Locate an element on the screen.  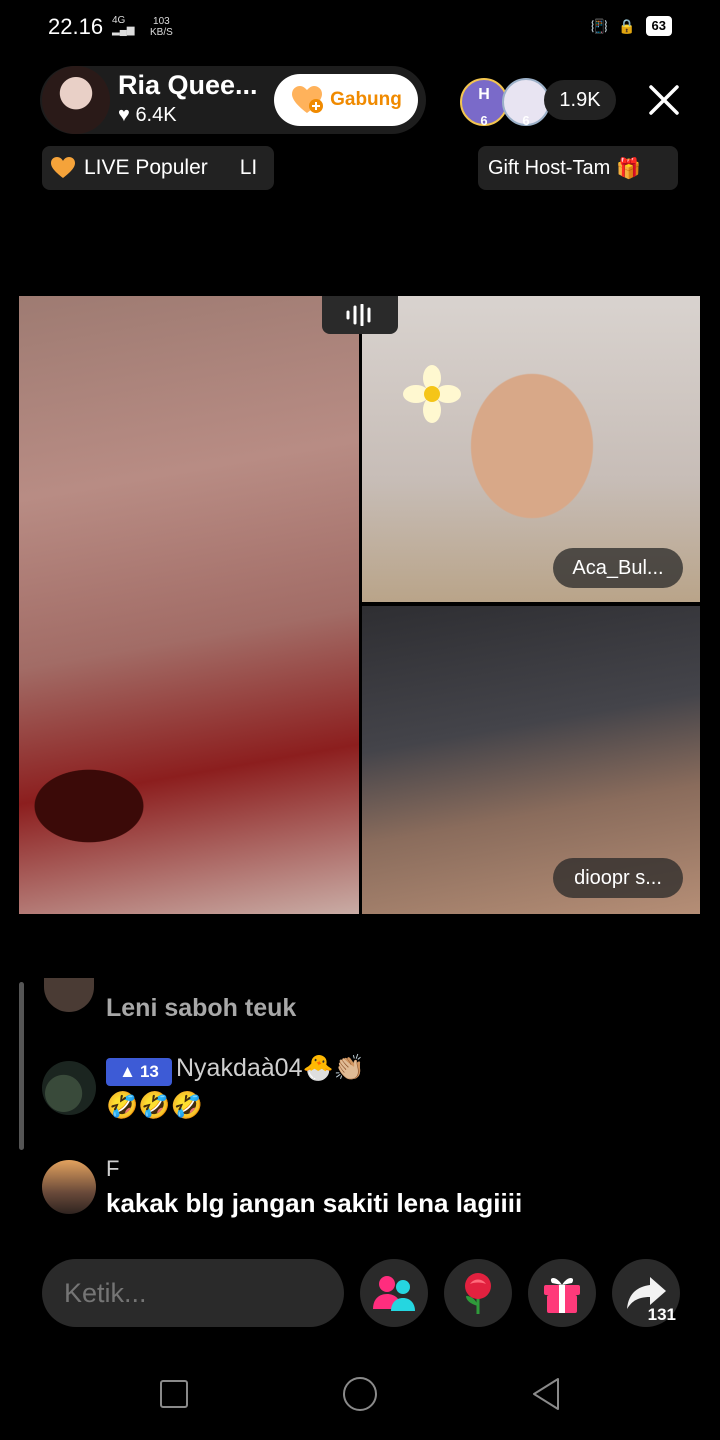
join-label: Gabung is located at coordinates (366, 99).